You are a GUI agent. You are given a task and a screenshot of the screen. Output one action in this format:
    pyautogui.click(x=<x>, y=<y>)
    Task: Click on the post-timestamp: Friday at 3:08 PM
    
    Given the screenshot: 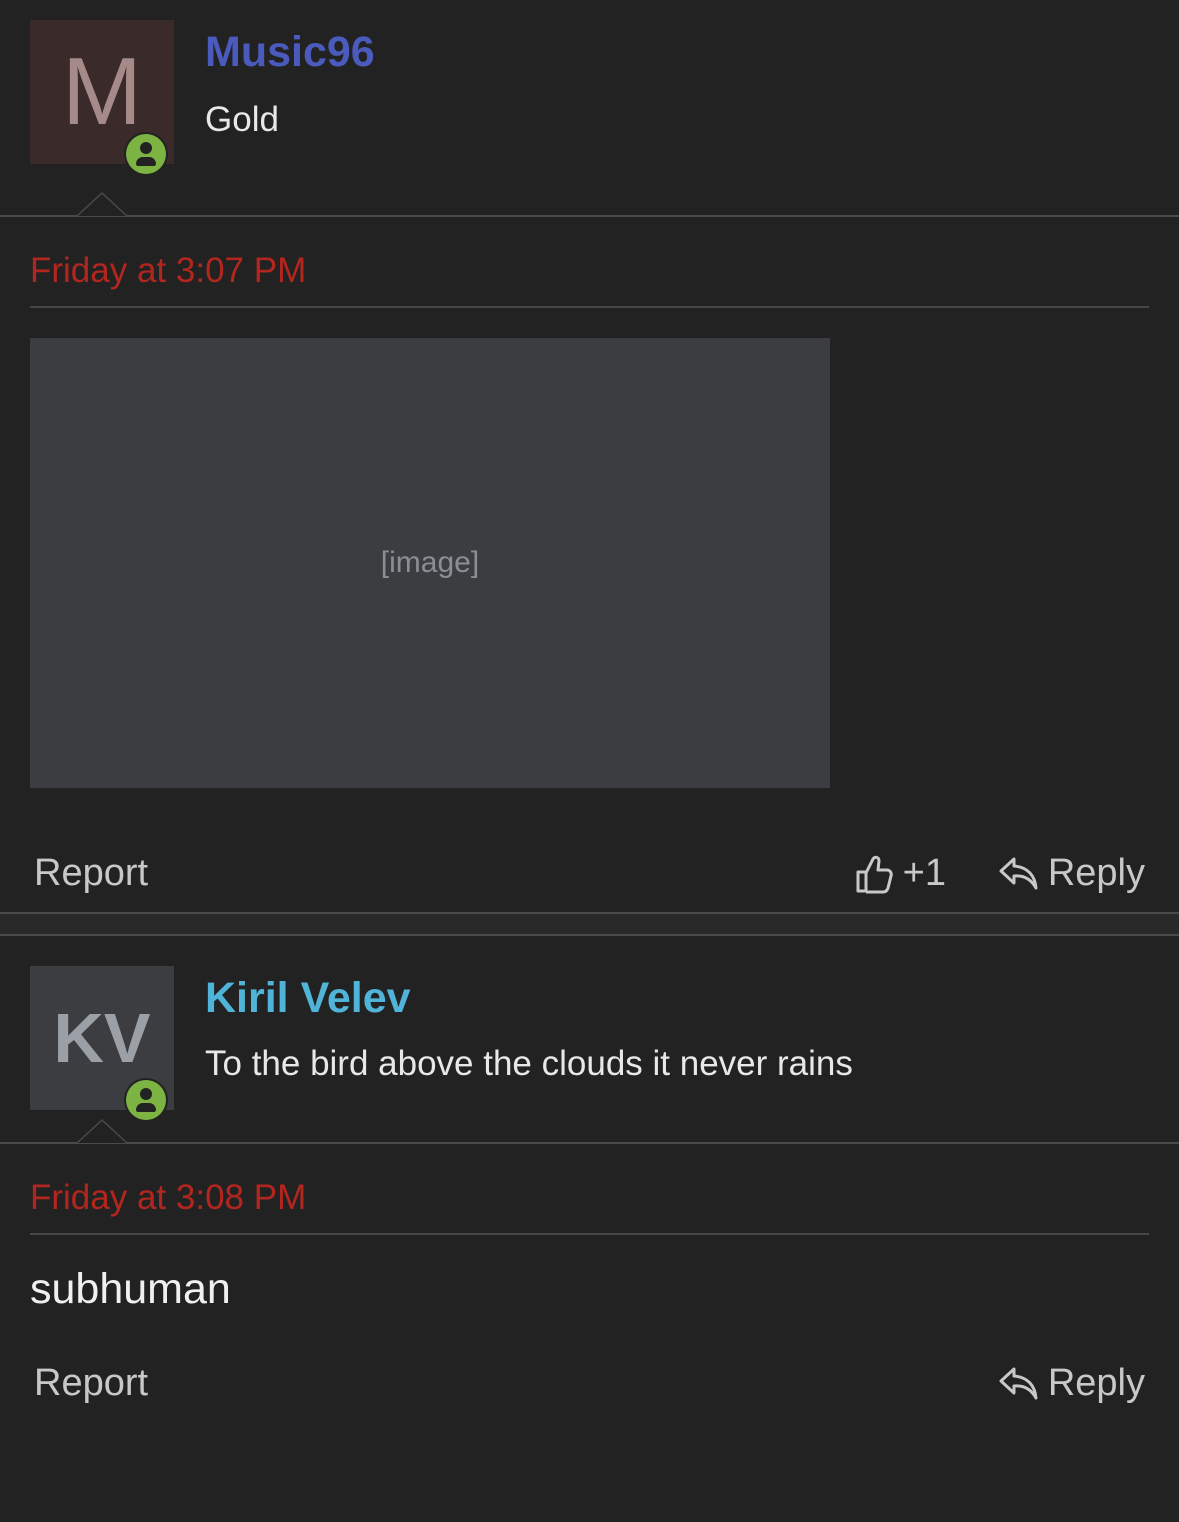 What is the action you would take?
    pyautogui.click(x=589, y=1189)
    